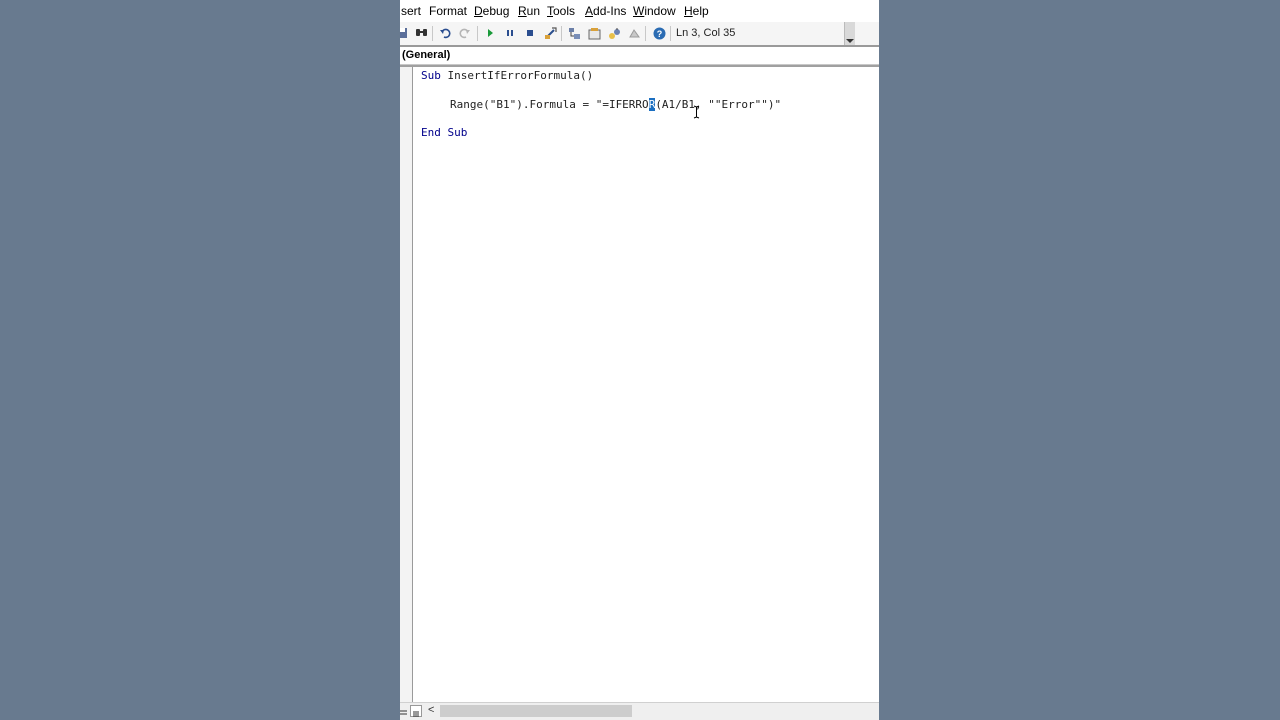  I want to click on menu-window-rest: indow, so click(660, 11).